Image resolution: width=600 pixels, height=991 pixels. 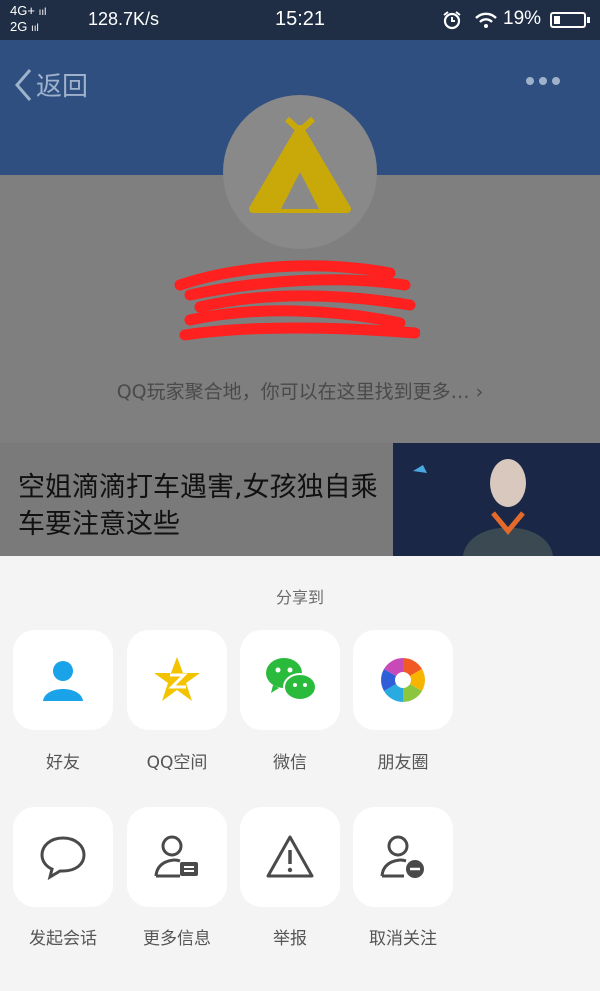 What do you see at coordinates (403, 763) in the screenshot?
I see `share-moments-label: 朋友圈` at bounding box center [403, 763].